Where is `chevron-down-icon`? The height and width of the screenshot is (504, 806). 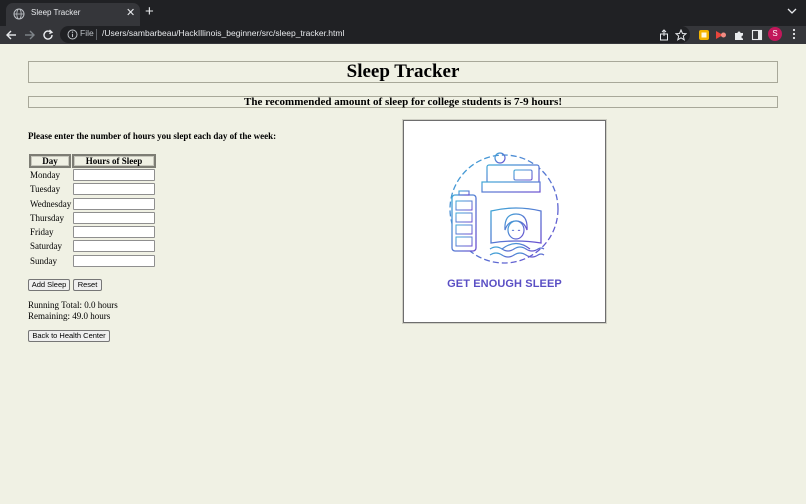
chevron-down-icon is located at coordinates (792, 11).